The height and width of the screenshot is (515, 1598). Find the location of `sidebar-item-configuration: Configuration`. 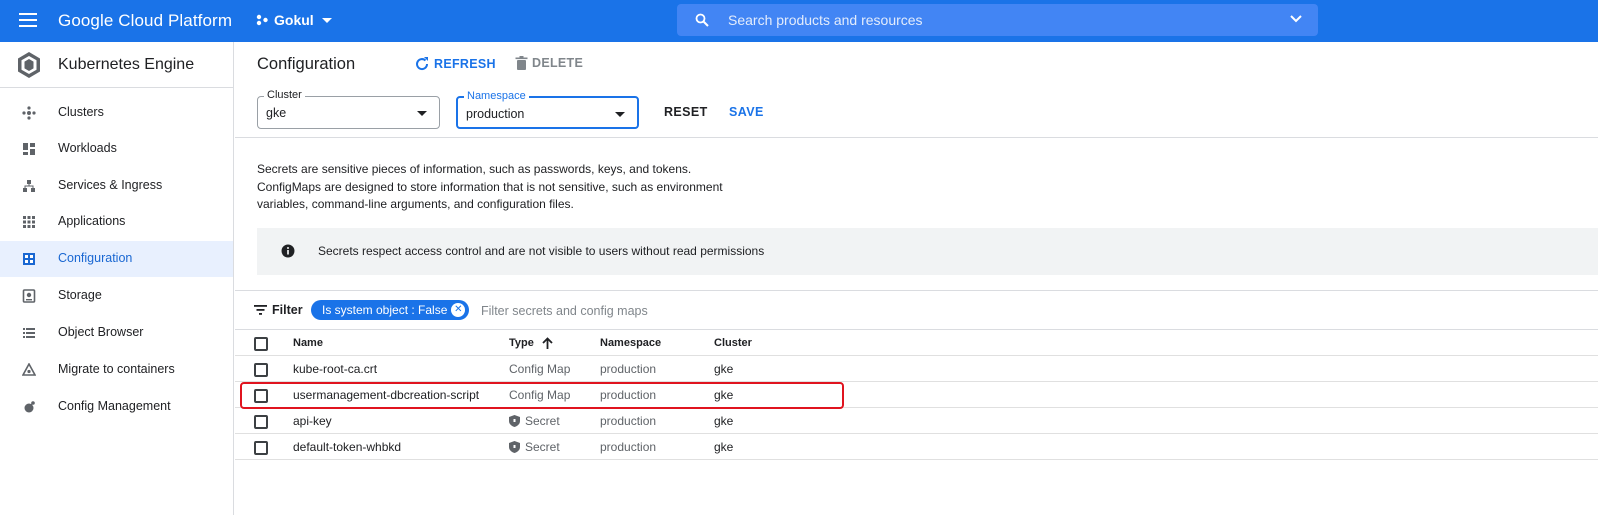

sidebar-item-configuration: Configuration is located at coordinates (116, 259).